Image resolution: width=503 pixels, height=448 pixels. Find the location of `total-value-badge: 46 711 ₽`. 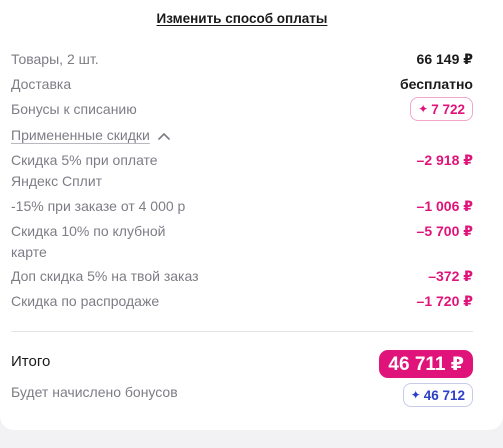

total-value-badge: 46 711 ₽ is located at coordinates (426, 364).